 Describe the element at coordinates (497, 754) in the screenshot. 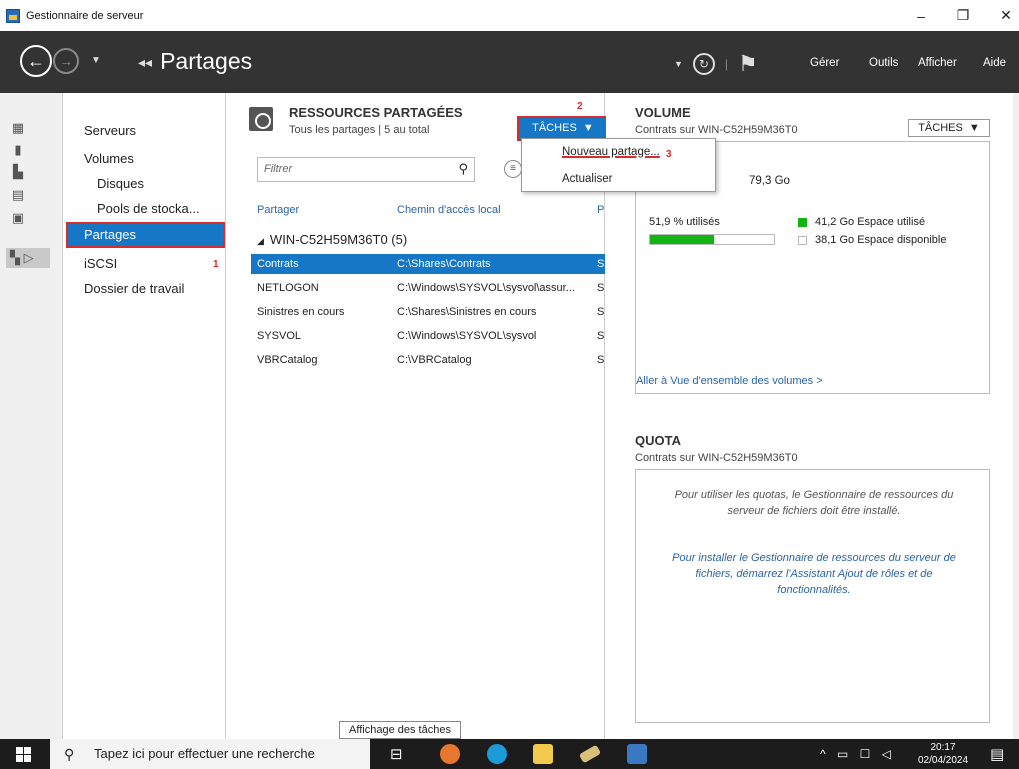

I see `edge-icon` at that location.